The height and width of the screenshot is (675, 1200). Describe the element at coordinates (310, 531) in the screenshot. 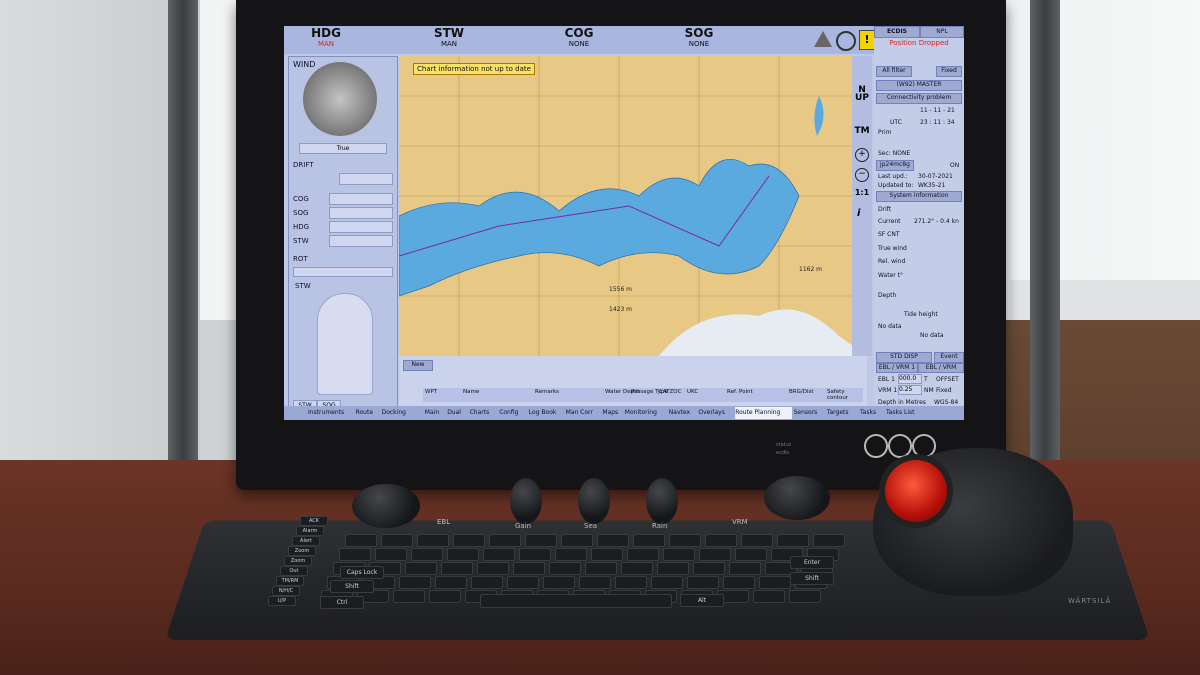

I see `function-key: Alarm` at that location.